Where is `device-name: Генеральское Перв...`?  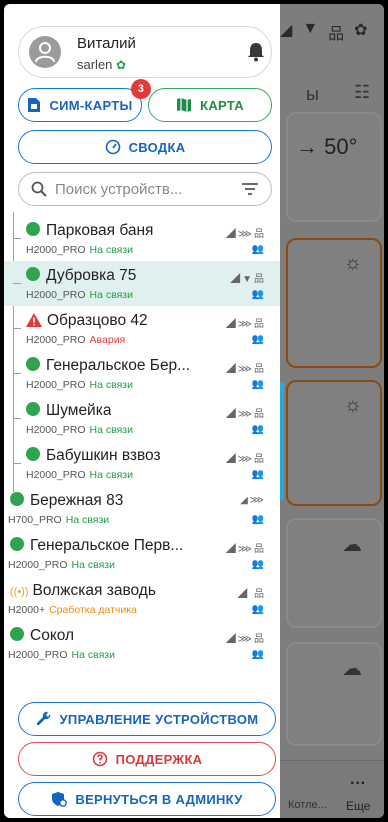
device-name: Генеральское Перв... is located at coordinates (116, 546).